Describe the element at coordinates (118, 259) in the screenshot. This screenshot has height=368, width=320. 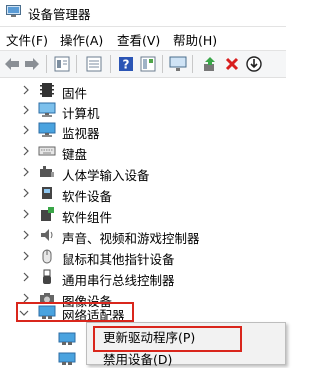
I see `tree-item-label: 鼠标和其他指针设备` at that location.